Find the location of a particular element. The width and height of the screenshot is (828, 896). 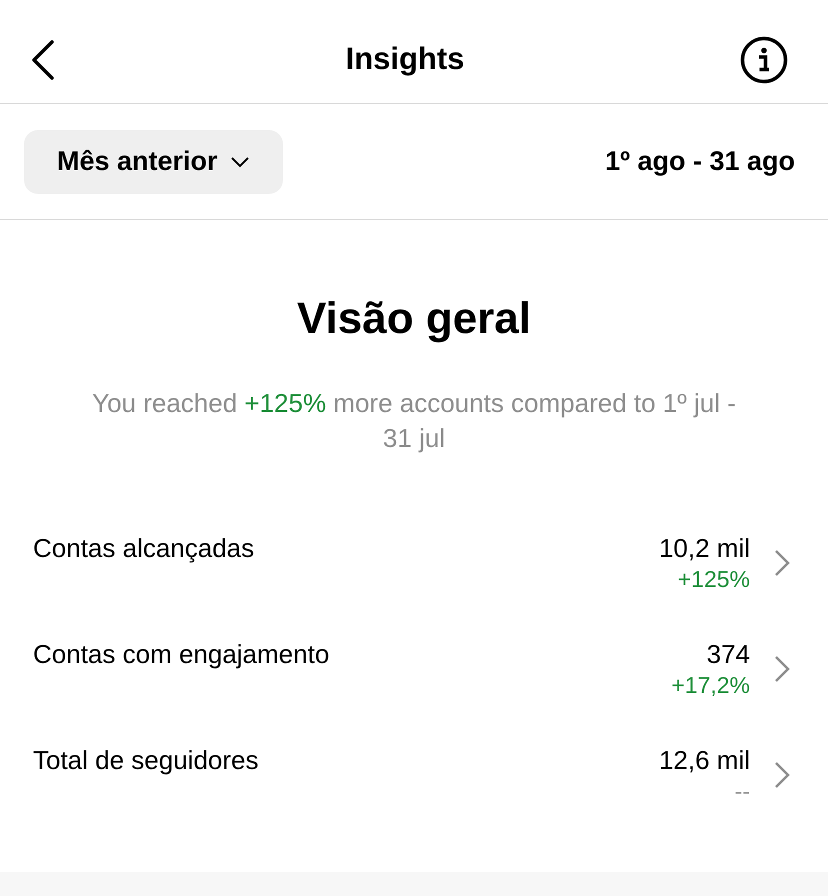

metric-value: 374 is located at coordinates (728, 654).